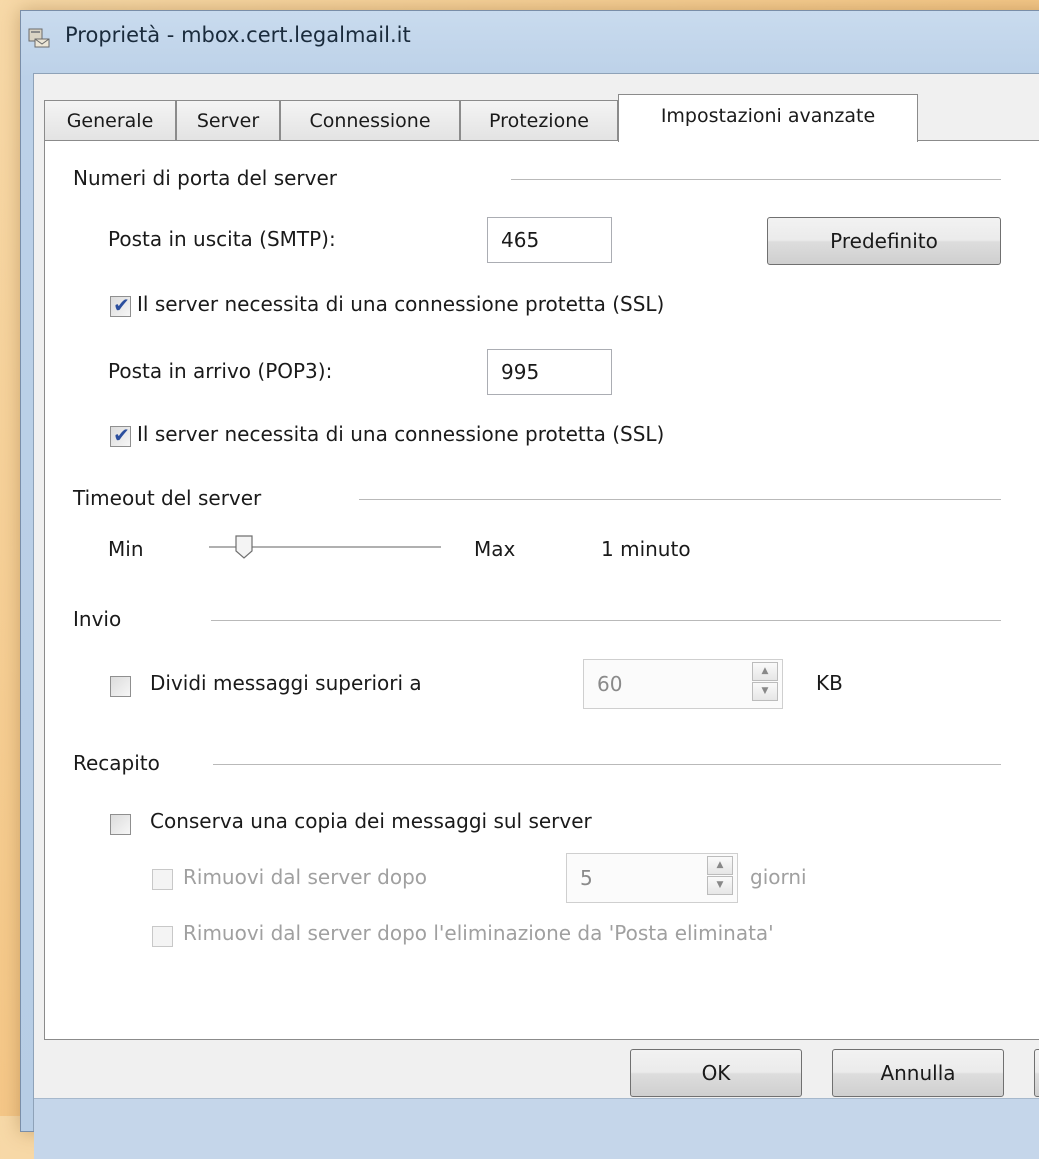  Describe the element at coordinates (606, 620) in the screenshot. I see `sending-group-divider` at that location.